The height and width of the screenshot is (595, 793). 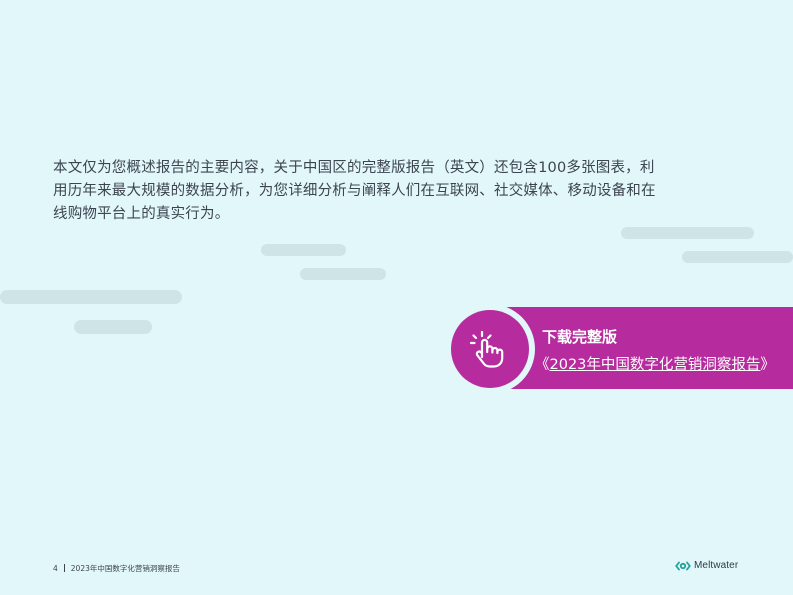 I want to click on footer-divider, so click(x=64, y=568).